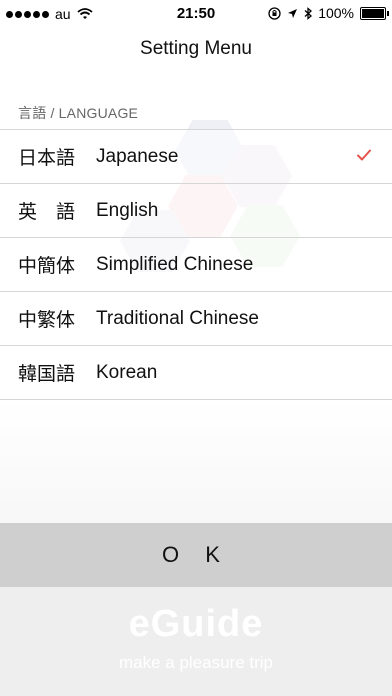 This screenshot has width=392, height=696. What do you see at coordinates (78, 113) in the screenshot?
I see `language-section-header: 言語 / LANGUAGE` at bounding box center [78, 113].